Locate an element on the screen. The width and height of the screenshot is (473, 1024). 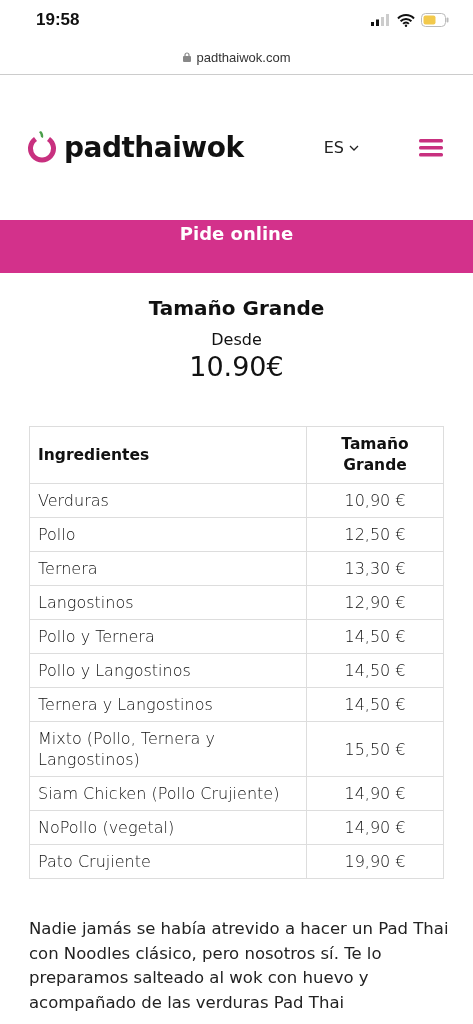
language-selector: ES is located at coordinates (341, 147).